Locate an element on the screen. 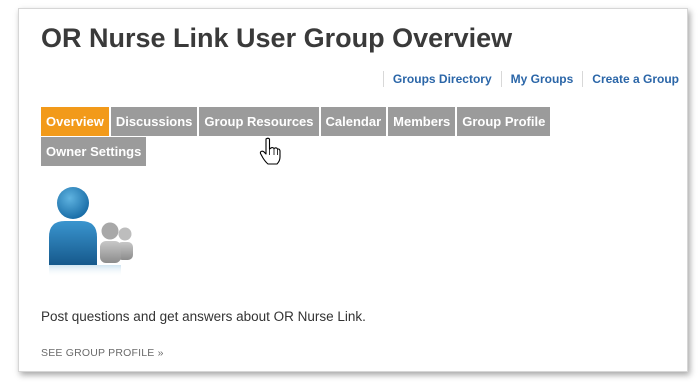  tab-members: Members is located at coordinates (422, 121).